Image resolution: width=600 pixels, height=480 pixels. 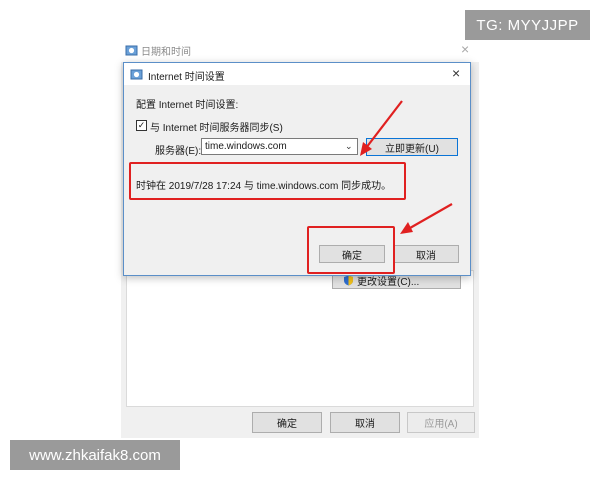 I want to click on watermark-badge: TG: MYYJJPP, so click(x=527, y=25).